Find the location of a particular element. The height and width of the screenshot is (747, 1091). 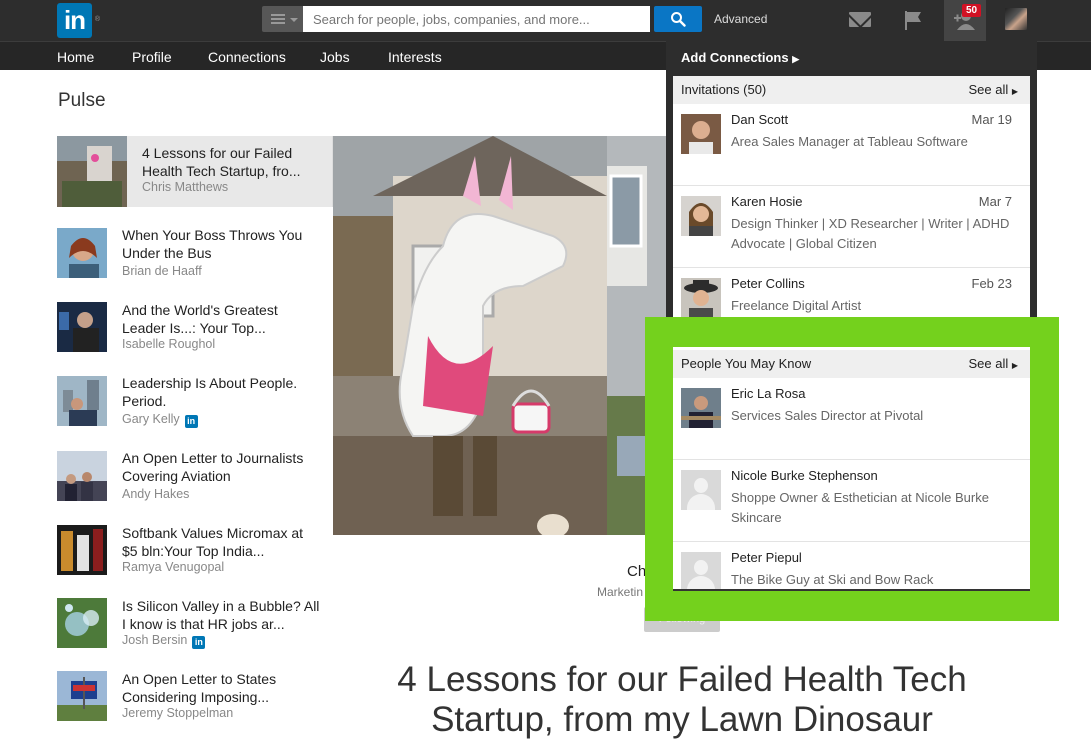

author-name-partial: Ch is located at coordinates (636, 571).